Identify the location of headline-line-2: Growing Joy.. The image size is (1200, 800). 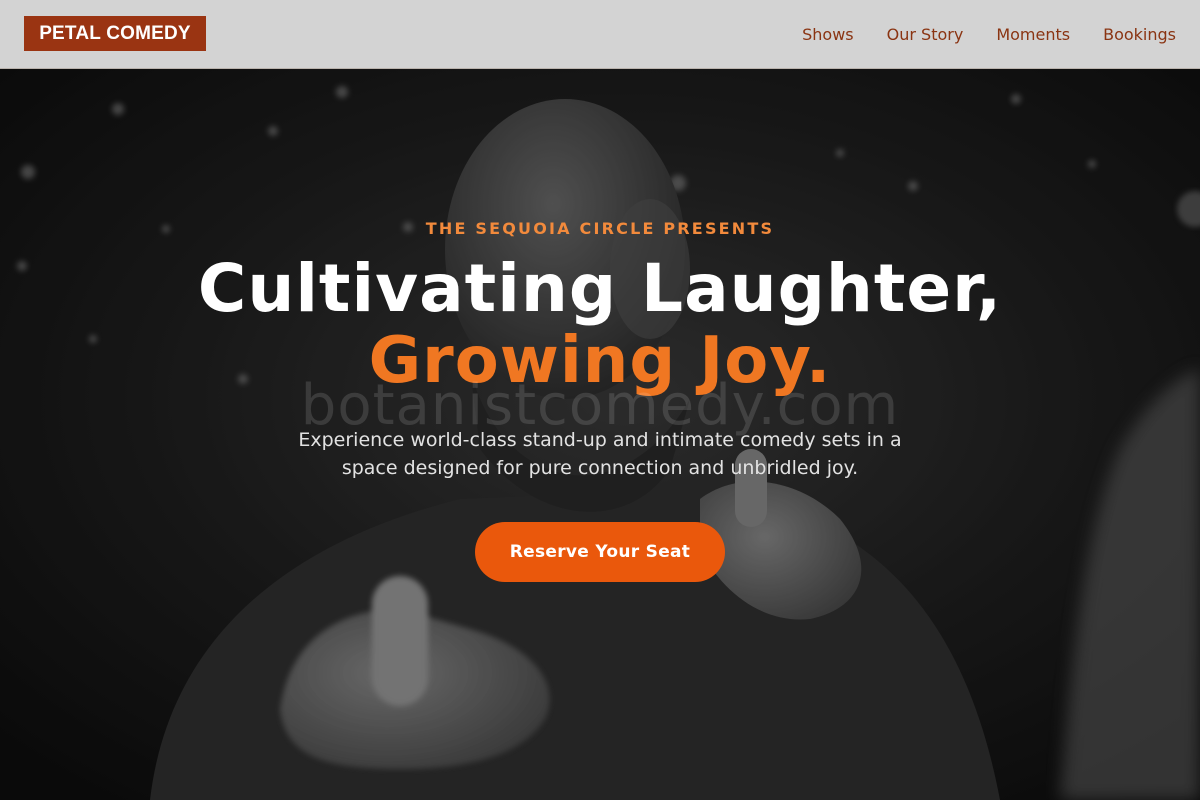
(600, 361).